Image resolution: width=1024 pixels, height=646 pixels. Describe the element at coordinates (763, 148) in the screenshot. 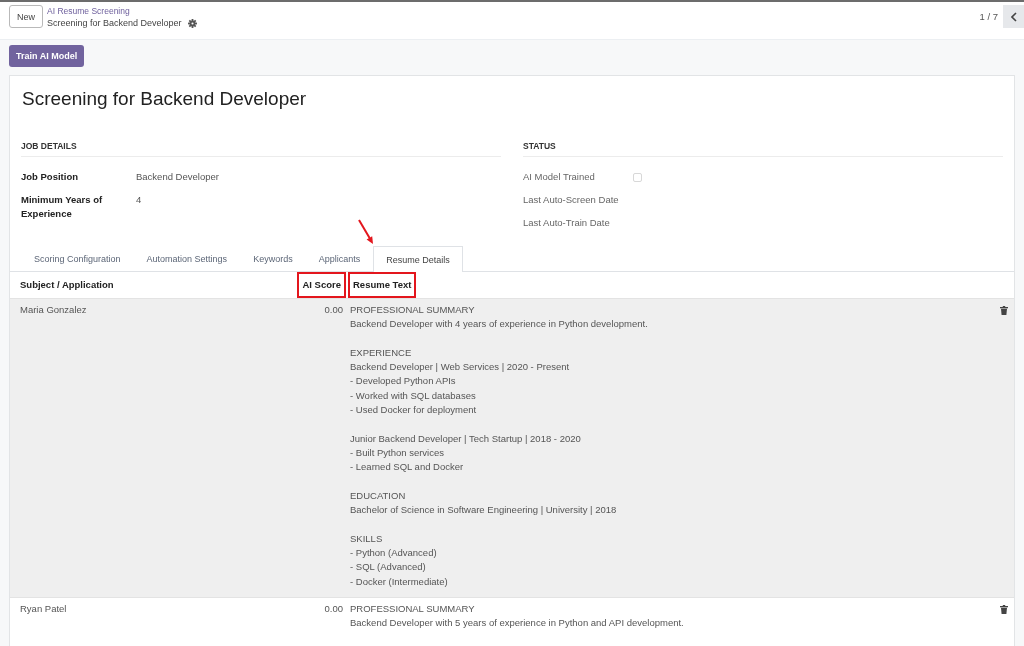

I see `group-heading: STATUS` at that location.